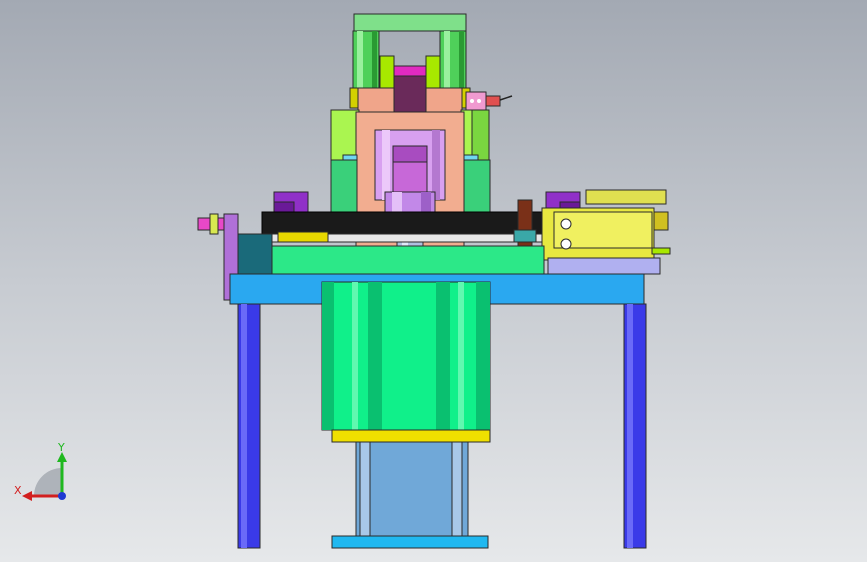 This screenshot has width=867, height=562. I want to click on motor-yellow-band, so click(411, 436).